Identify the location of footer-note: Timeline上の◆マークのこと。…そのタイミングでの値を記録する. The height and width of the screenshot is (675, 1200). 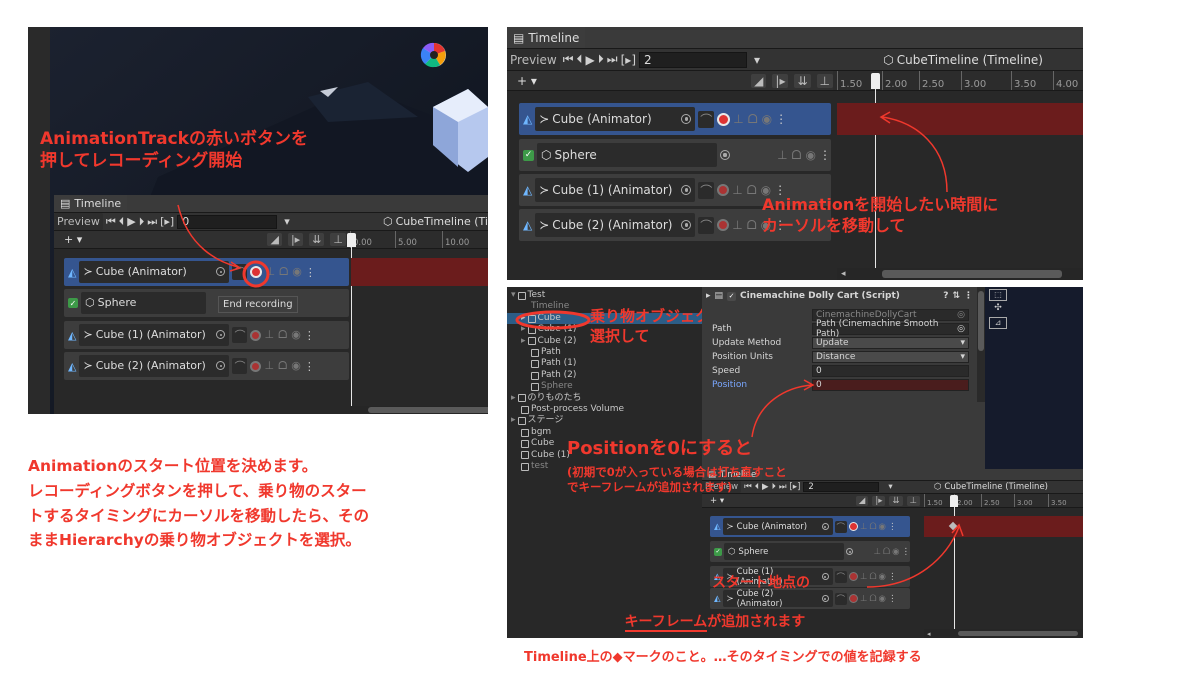
(723, 657).